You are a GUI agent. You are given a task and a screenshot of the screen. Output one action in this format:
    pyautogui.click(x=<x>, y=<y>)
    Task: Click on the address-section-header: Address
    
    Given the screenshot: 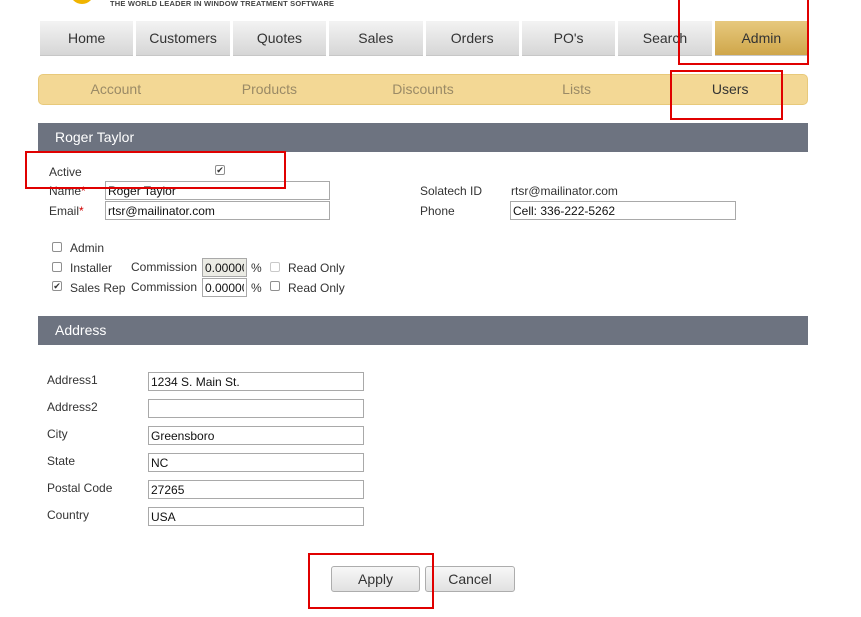 What is the action you would take?
    pyautogui.click(x=423, y=330)
    